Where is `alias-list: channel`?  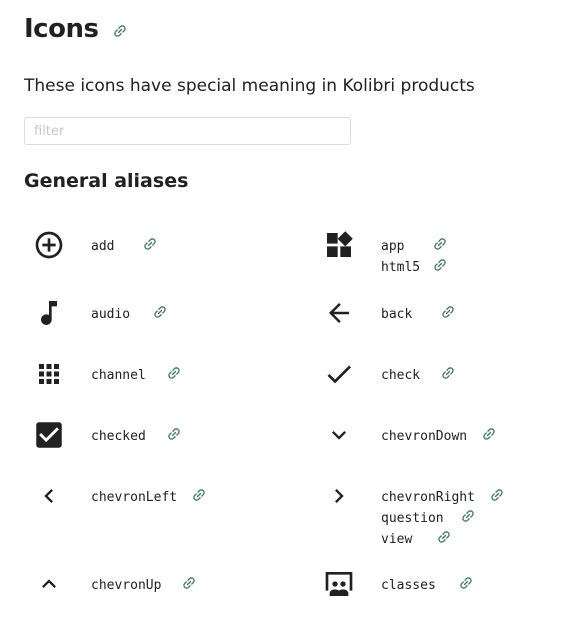
alias-list: channel is located at coordinates (136, 375).